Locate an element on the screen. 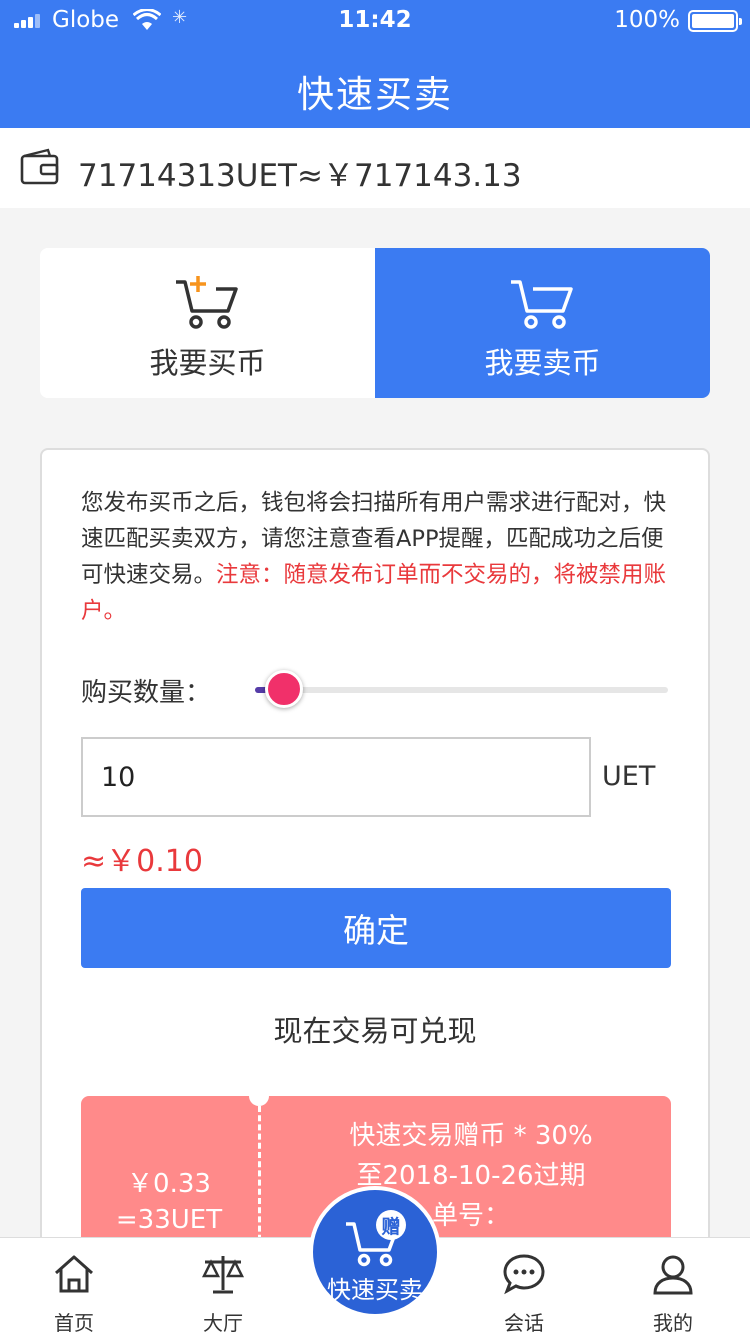  user-icon is located at coordinates (673, 1275).